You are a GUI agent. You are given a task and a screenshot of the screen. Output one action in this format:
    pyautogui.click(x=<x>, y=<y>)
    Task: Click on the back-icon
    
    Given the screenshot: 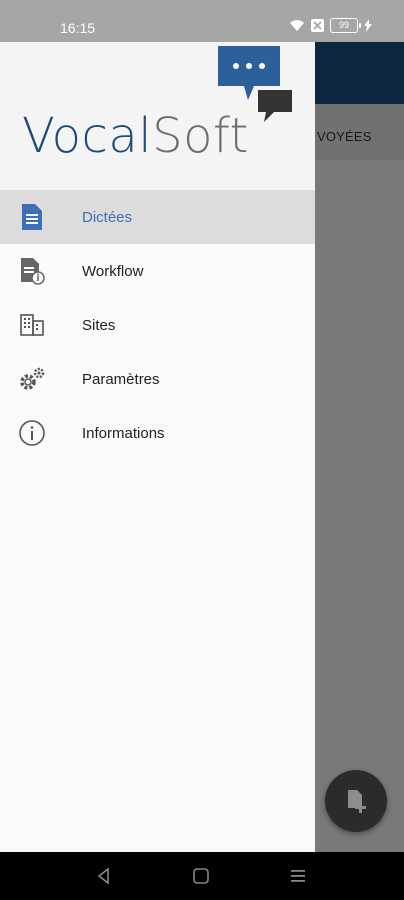 What is the action you would take?
    pyautogui.click(x=104, y=876)
    